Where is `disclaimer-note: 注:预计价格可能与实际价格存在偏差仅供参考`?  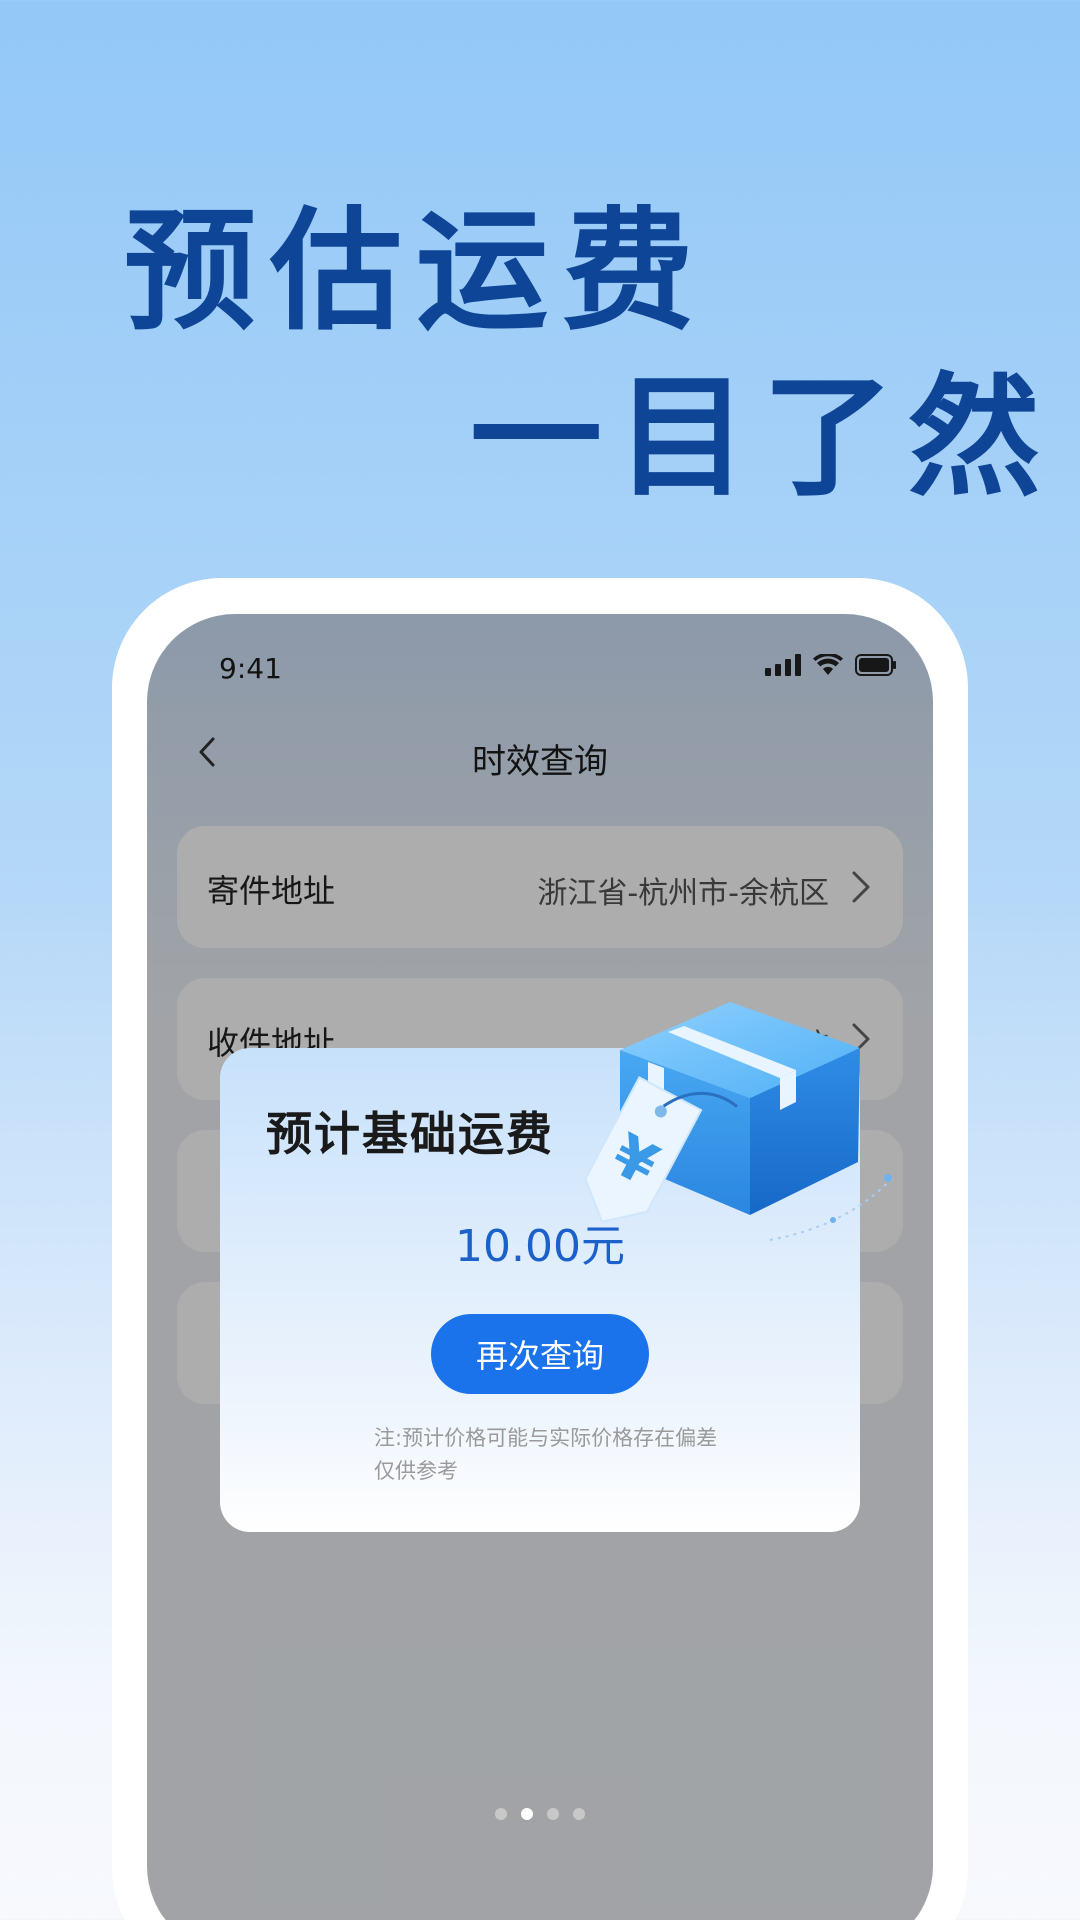 disclaimer-note: 注:预计价格可能与实际价格存在偏差仅供参考 is located at coordinates (546, 1454).